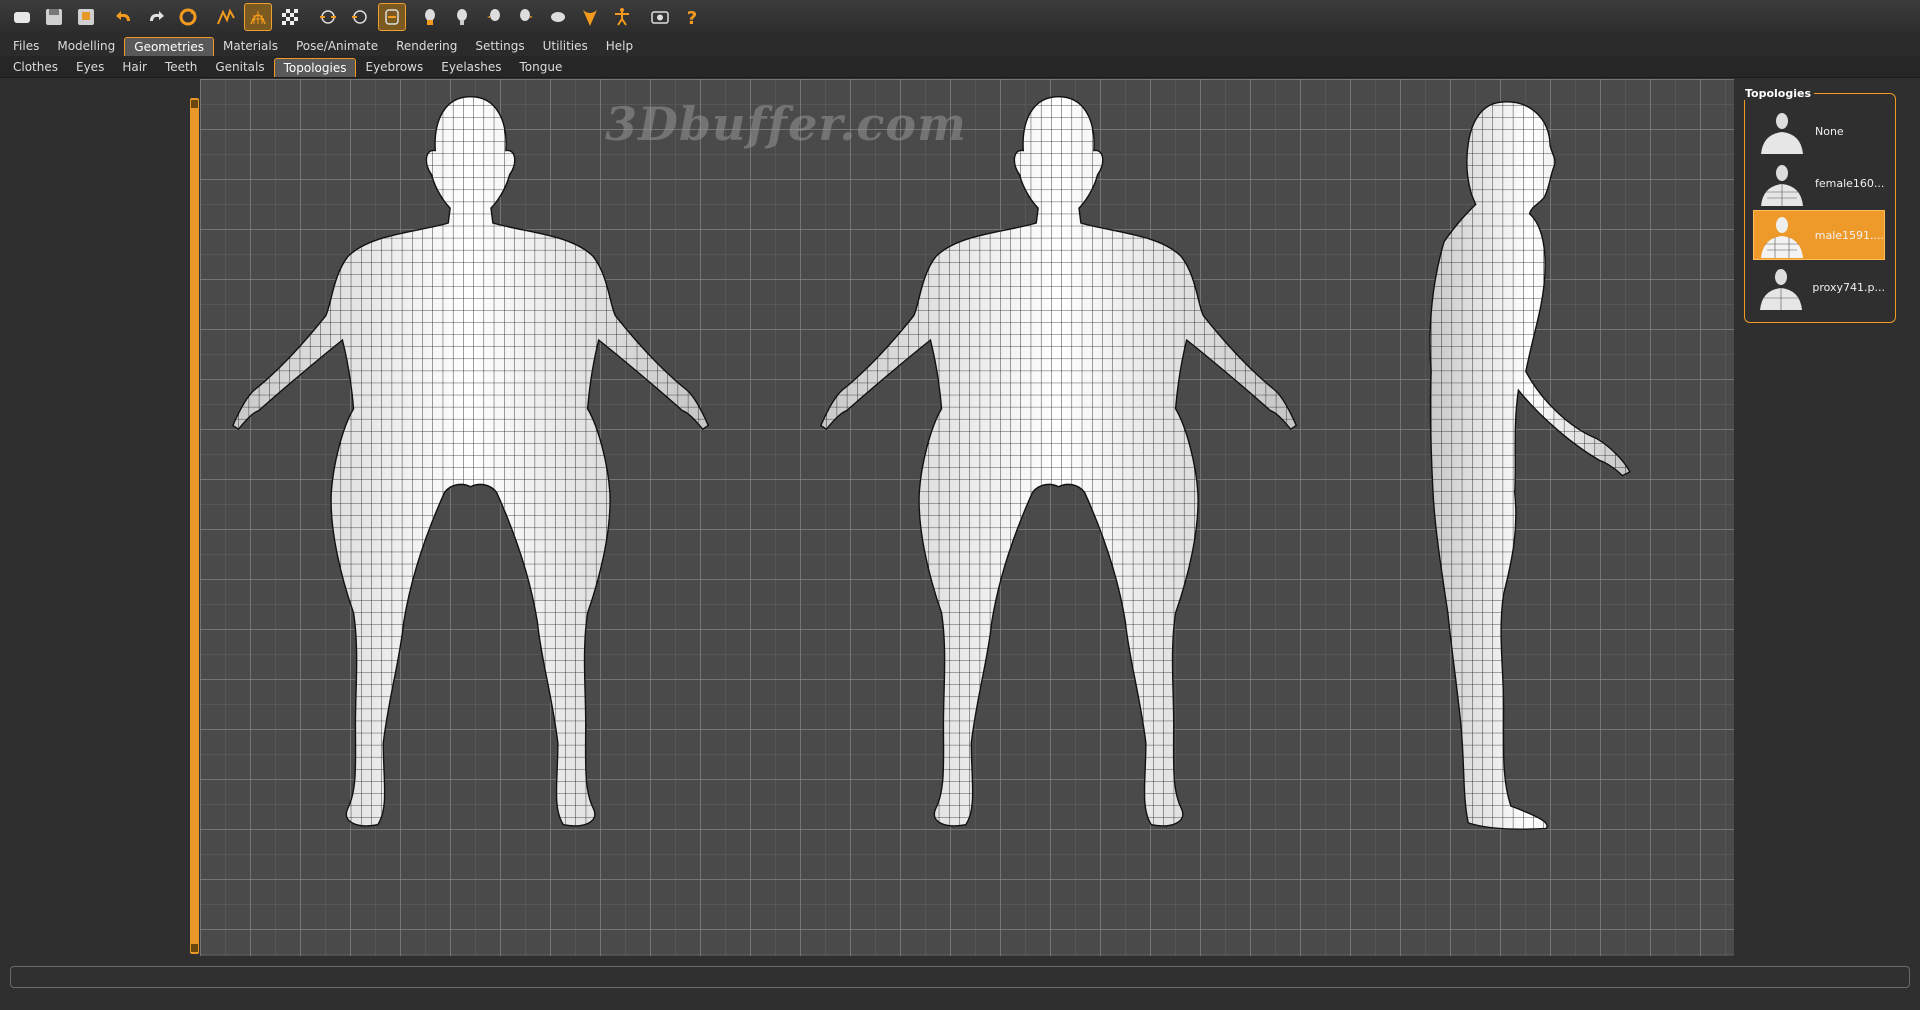  I want to click on topology-item-none: None, so click(1819, 131).